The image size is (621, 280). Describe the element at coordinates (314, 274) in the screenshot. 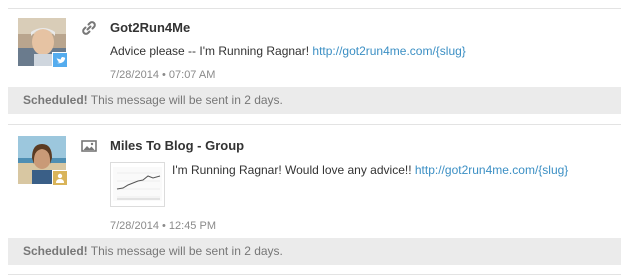

I see `divider-bottom` at that location.